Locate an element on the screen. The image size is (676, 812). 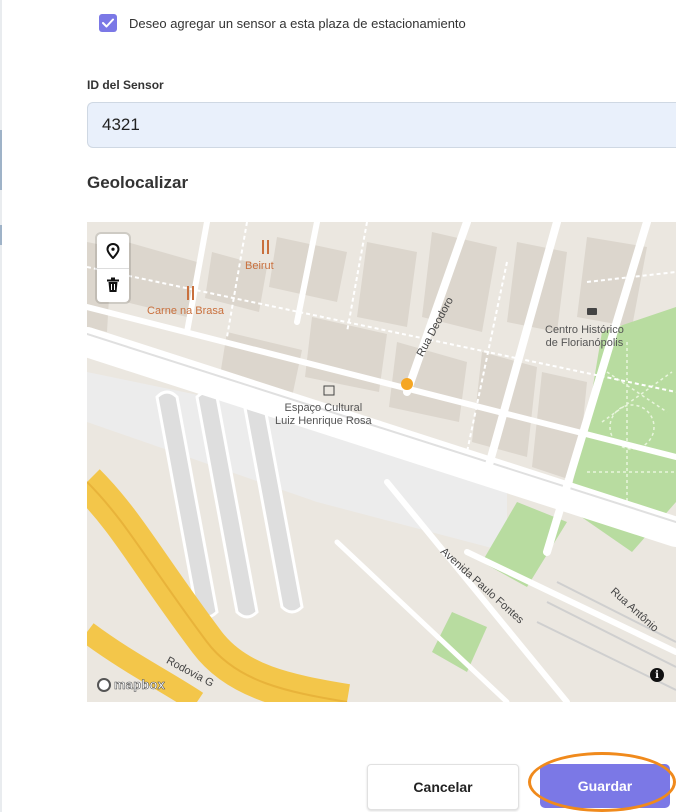
trash-tool is located at coordinates (113, 285).